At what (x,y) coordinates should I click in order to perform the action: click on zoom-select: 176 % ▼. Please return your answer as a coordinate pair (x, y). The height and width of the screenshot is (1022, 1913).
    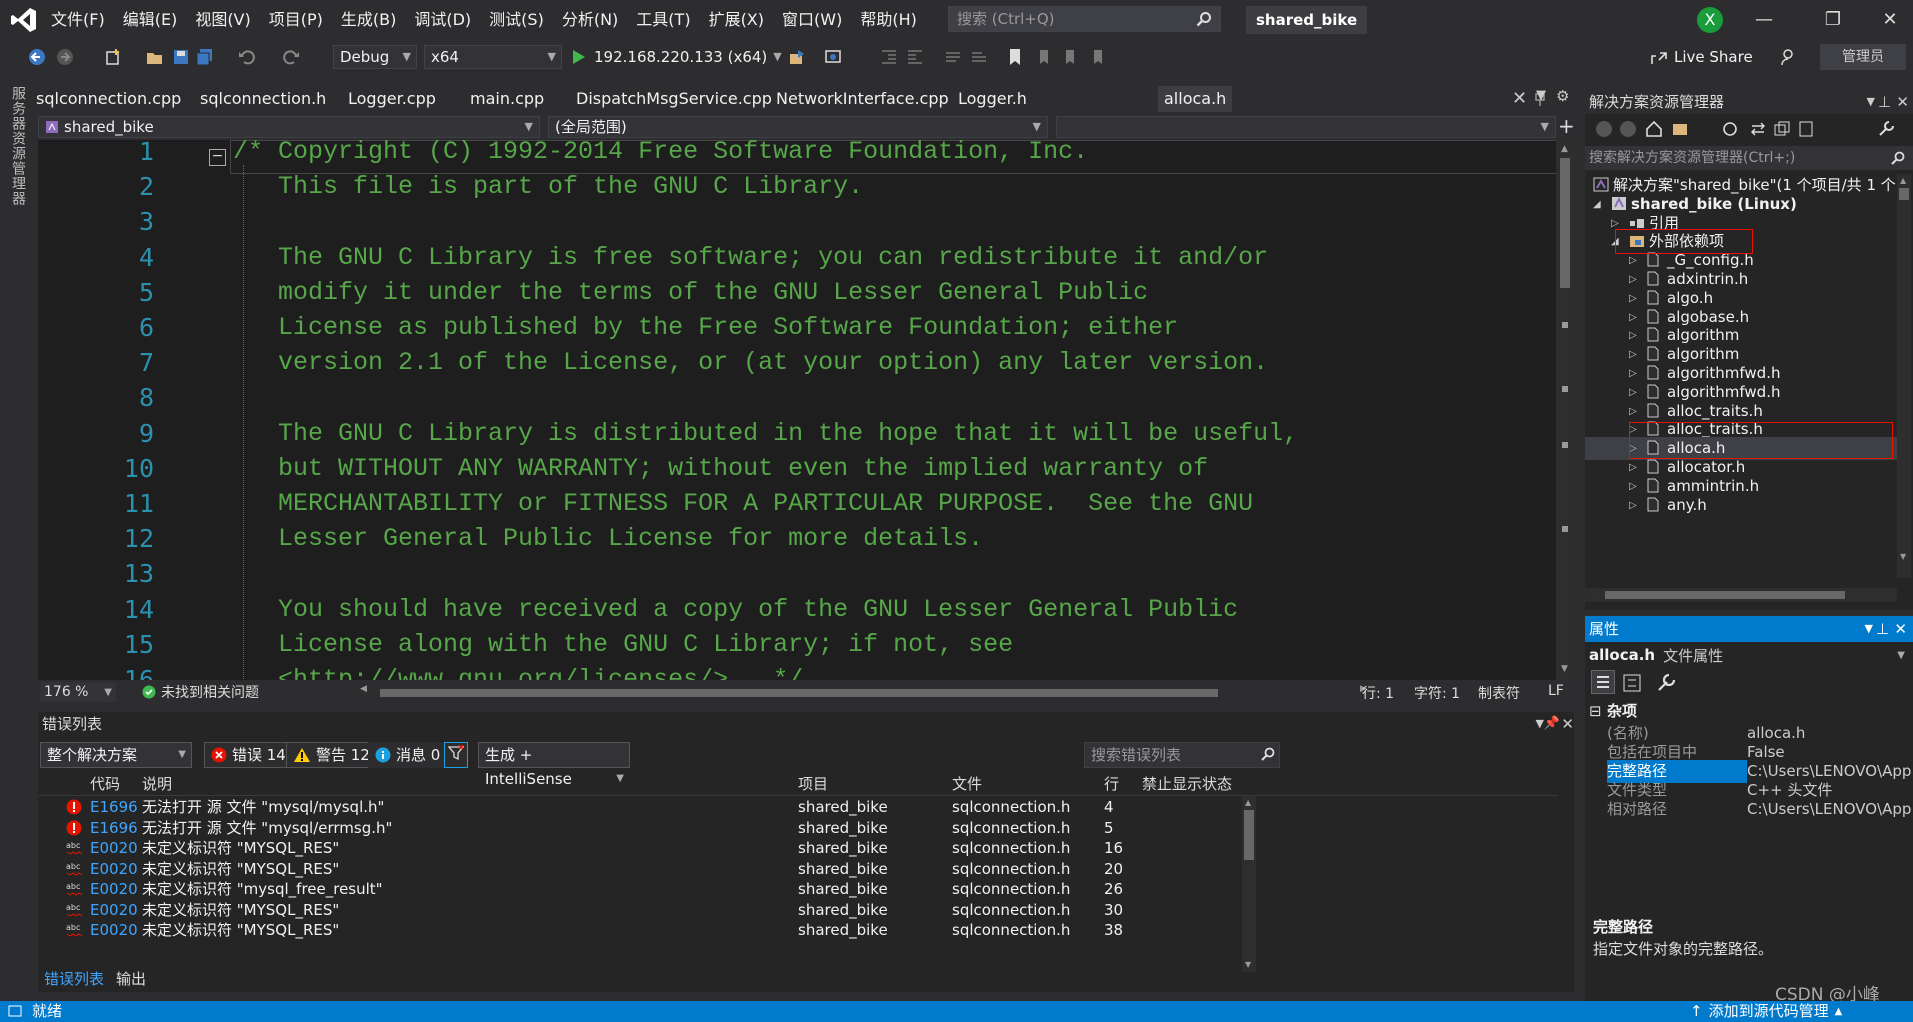
    Looking at the image, I should click on (78, 692).